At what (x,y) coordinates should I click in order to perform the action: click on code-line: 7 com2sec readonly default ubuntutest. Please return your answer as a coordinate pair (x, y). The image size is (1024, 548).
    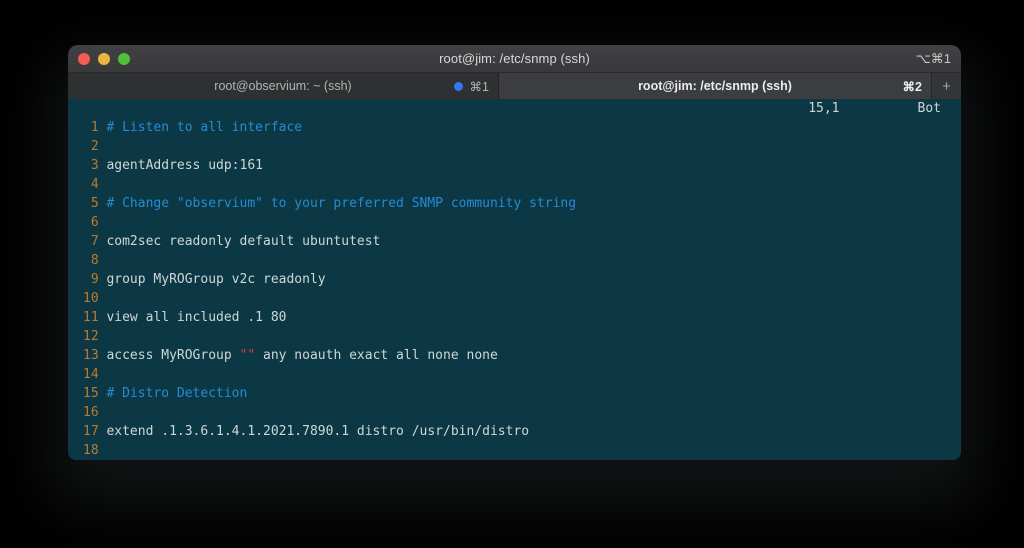
    Looking at the image, I should click on (522, 241).